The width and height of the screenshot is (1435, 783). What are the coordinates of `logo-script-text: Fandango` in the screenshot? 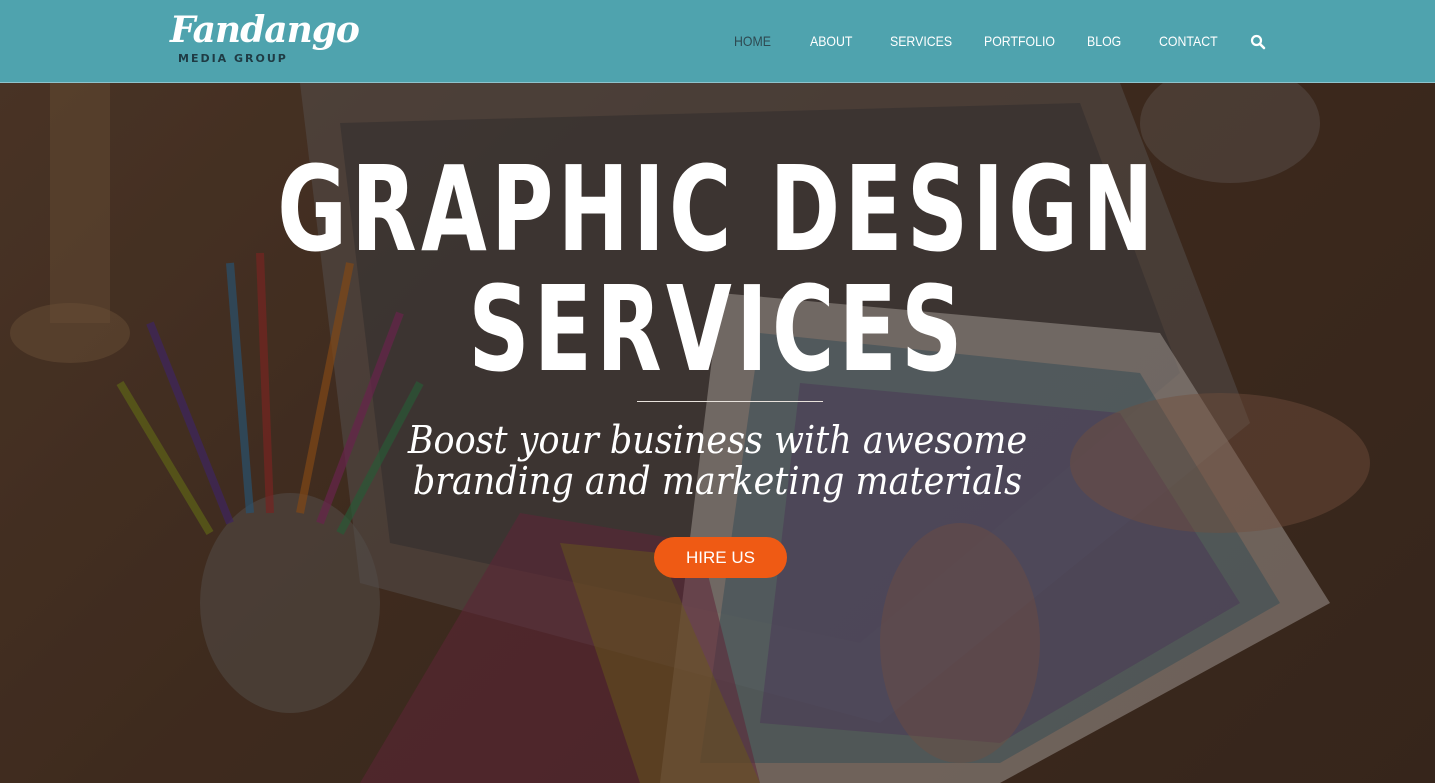 It's located at (265, 30).